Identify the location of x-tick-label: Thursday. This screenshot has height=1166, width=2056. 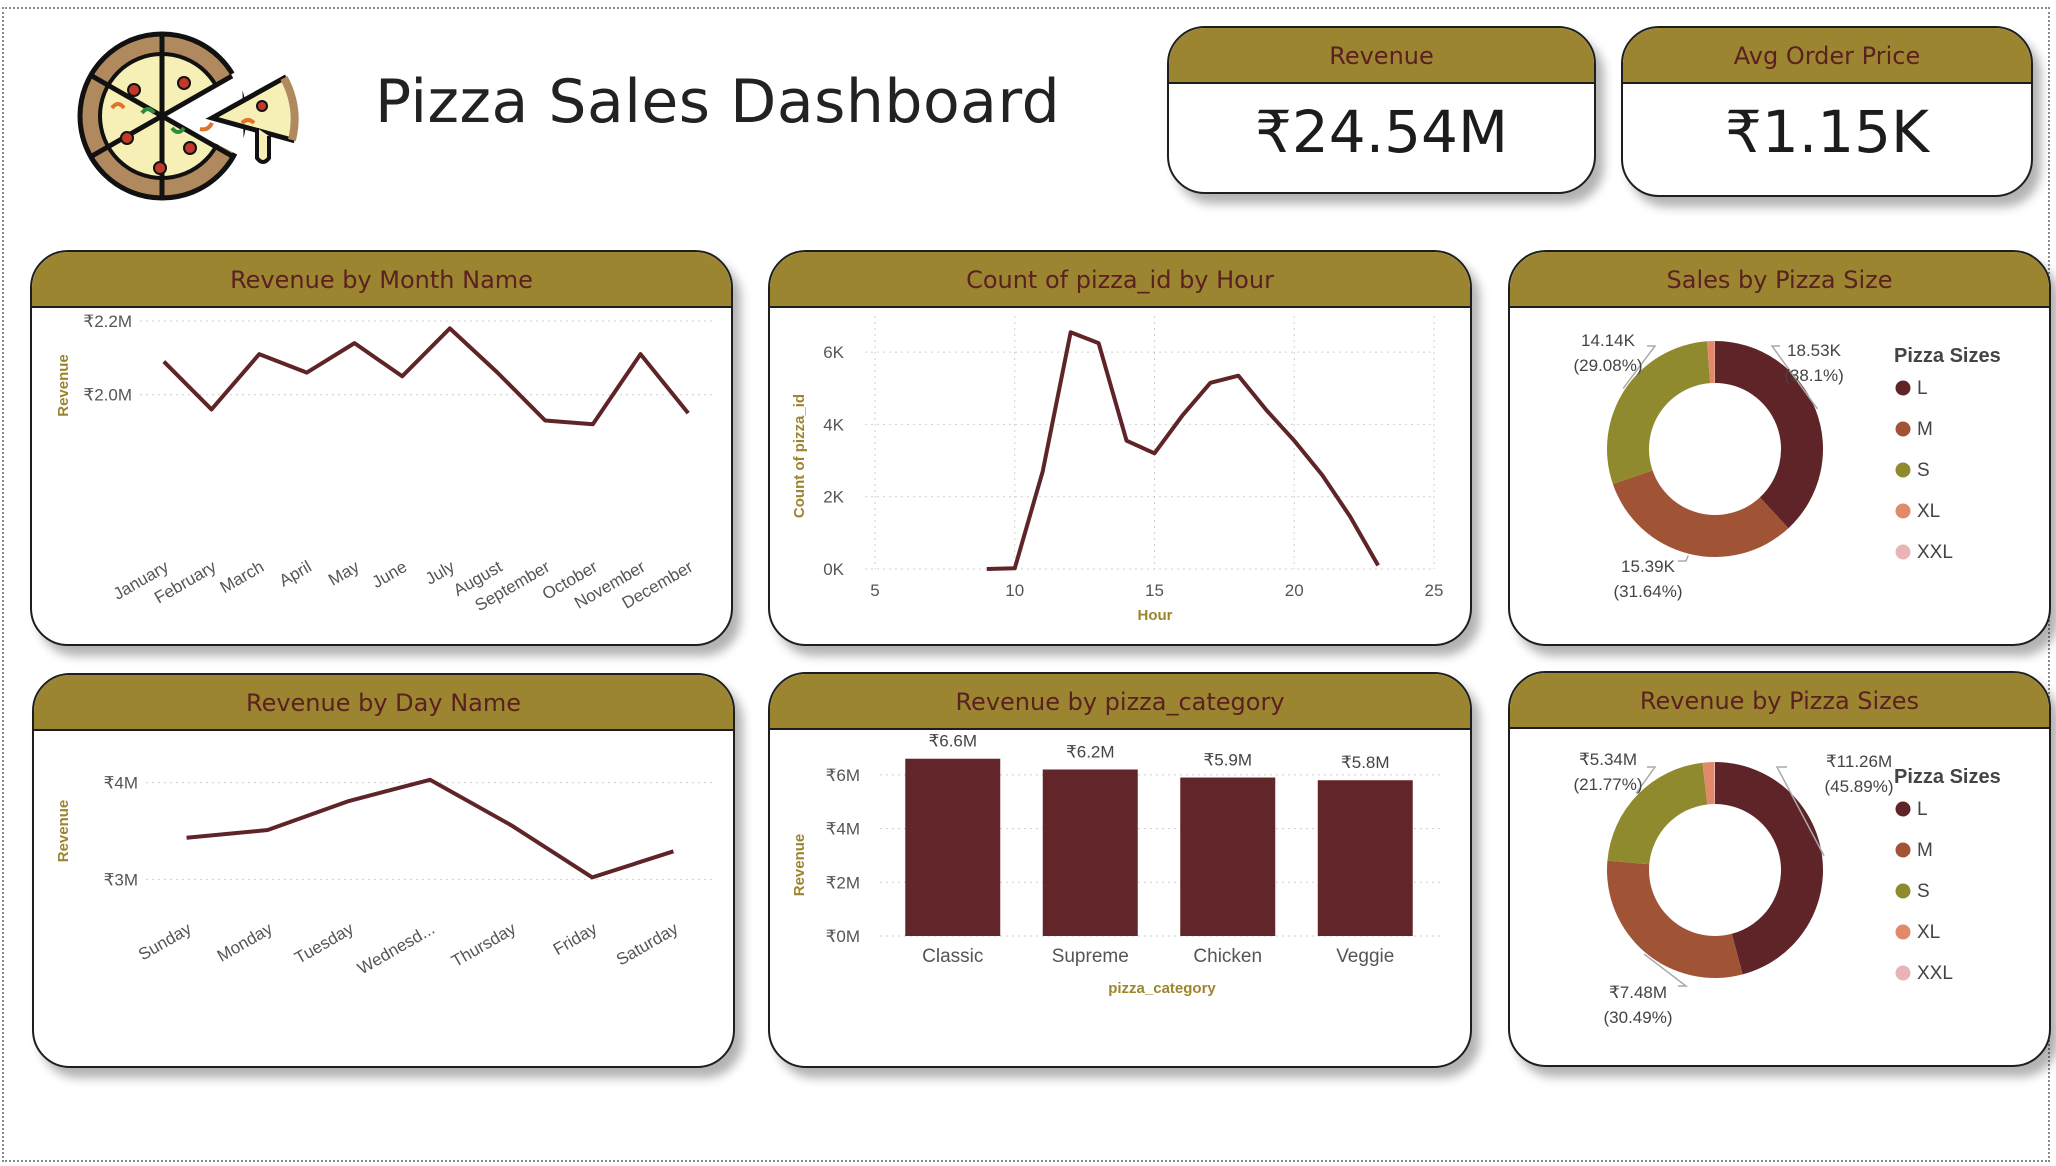
(483, 945).